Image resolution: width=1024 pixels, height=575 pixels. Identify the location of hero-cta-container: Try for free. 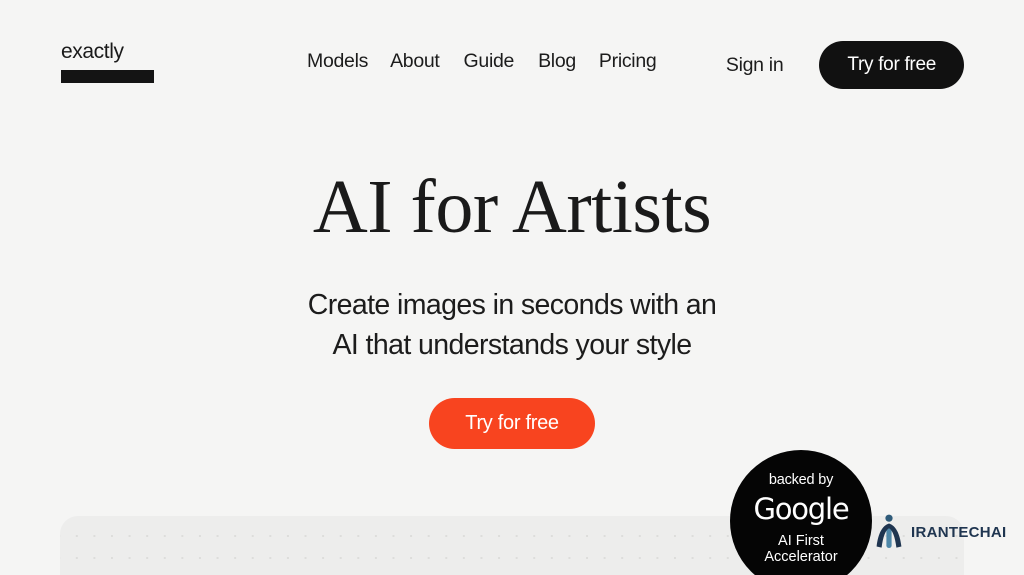
(512, 423).